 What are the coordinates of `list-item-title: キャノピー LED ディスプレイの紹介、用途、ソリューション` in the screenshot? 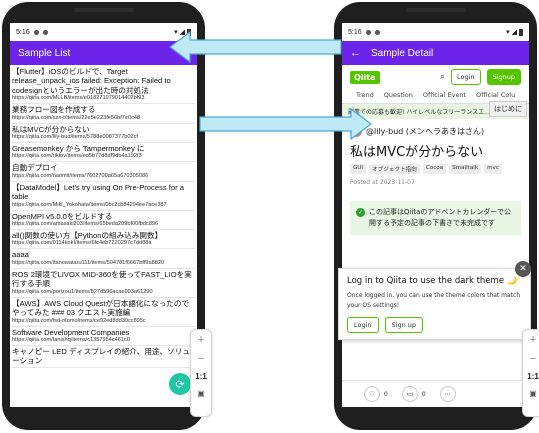 It's located at (101, 356).